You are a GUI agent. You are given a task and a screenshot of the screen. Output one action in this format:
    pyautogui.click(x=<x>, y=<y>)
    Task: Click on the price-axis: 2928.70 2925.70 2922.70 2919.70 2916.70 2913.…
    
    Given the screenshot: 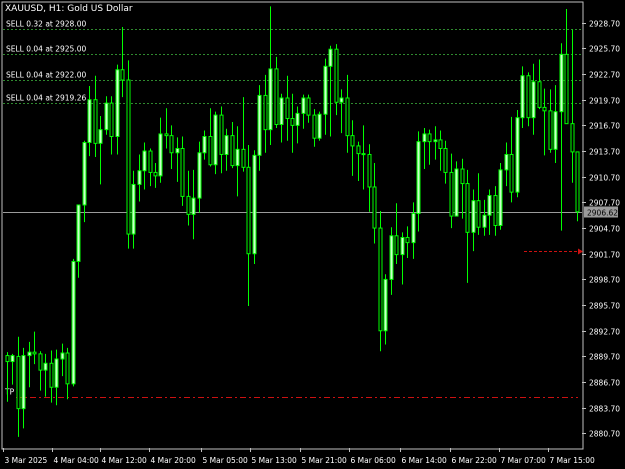 What is the action you would take?
    pyautogui.click(x=601, y=229)
    